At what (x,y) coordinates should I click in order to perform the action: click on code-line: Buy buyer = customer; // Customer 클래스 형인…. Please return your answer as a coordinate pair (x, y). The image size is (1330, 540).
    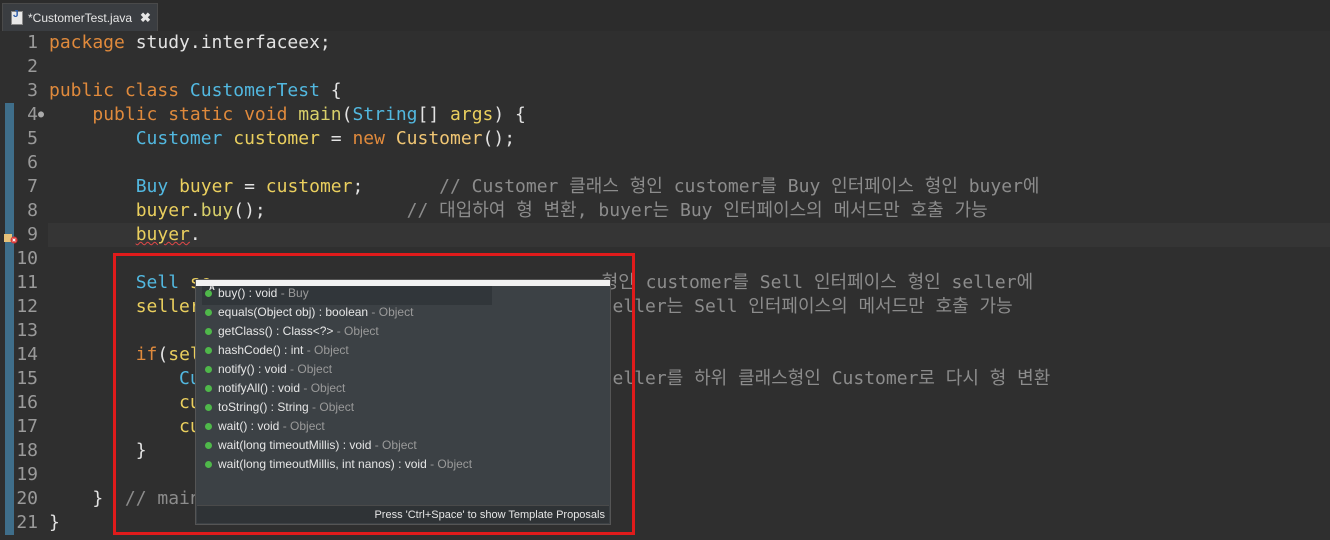
    Looking at the image, I should click on (544, 187).